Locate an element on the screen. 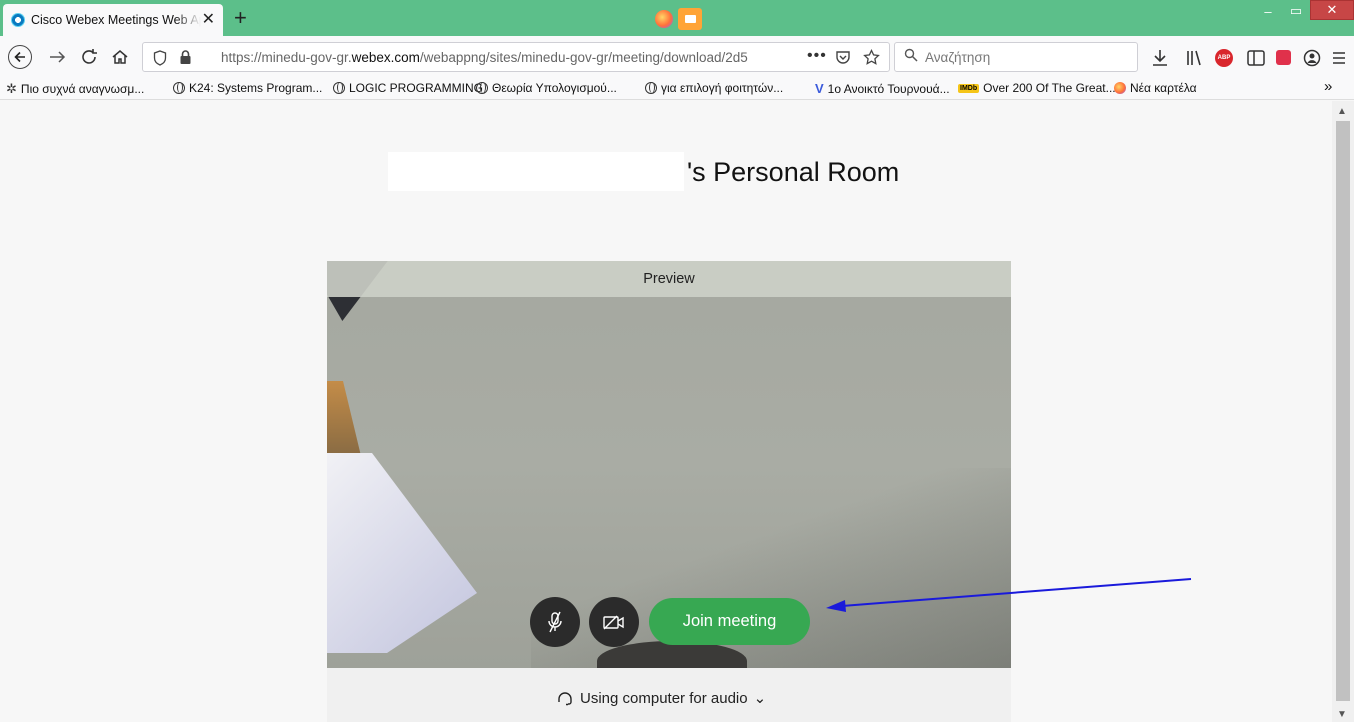 The image size is (1354, 722). video-toggle-button is located at coordinates (614, 622).